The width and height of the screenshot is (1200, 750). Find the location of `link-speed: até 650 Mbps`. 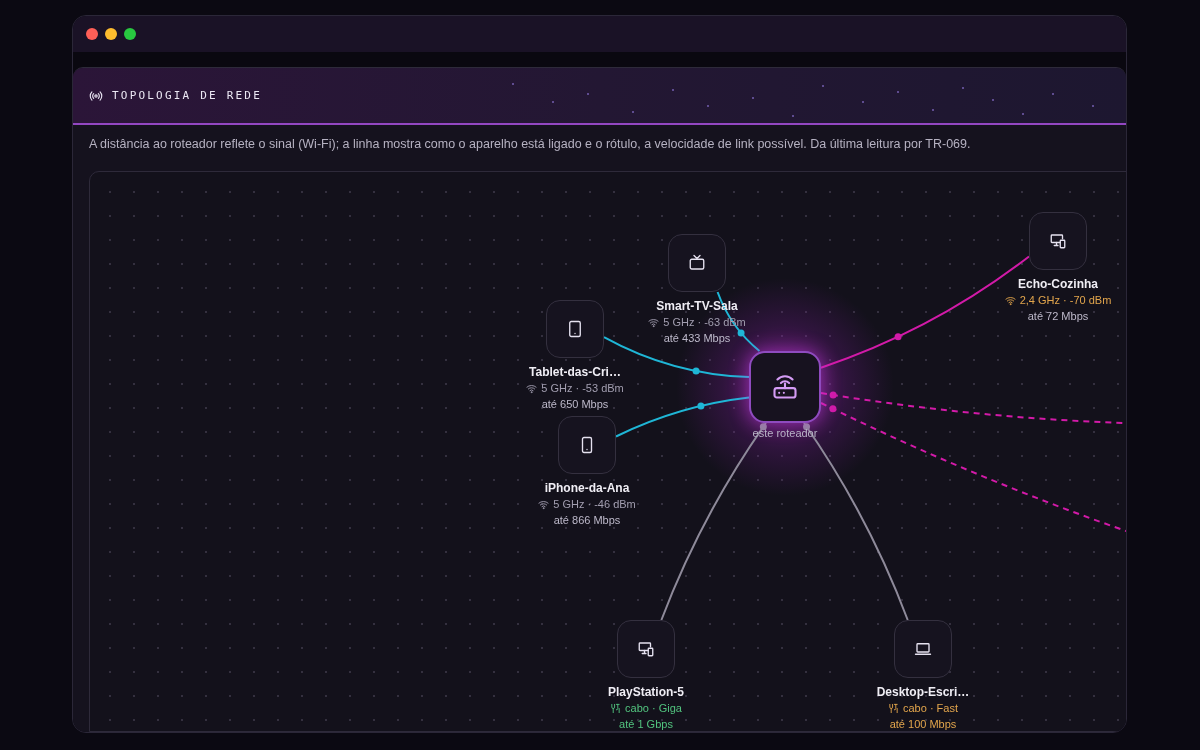

link-speed: até 650 Mbps is located at coordinates (575, 404).